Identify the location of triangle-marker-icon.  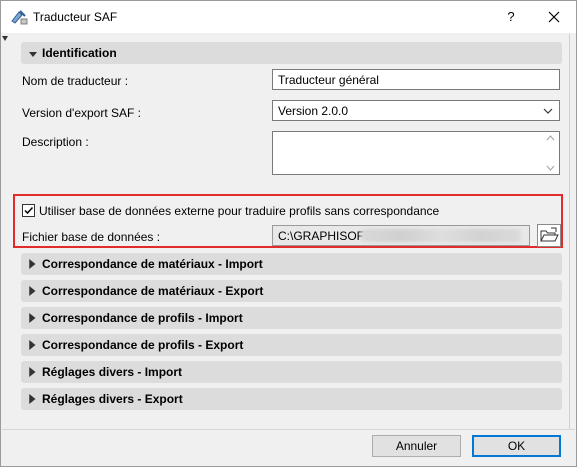
(5, 38).